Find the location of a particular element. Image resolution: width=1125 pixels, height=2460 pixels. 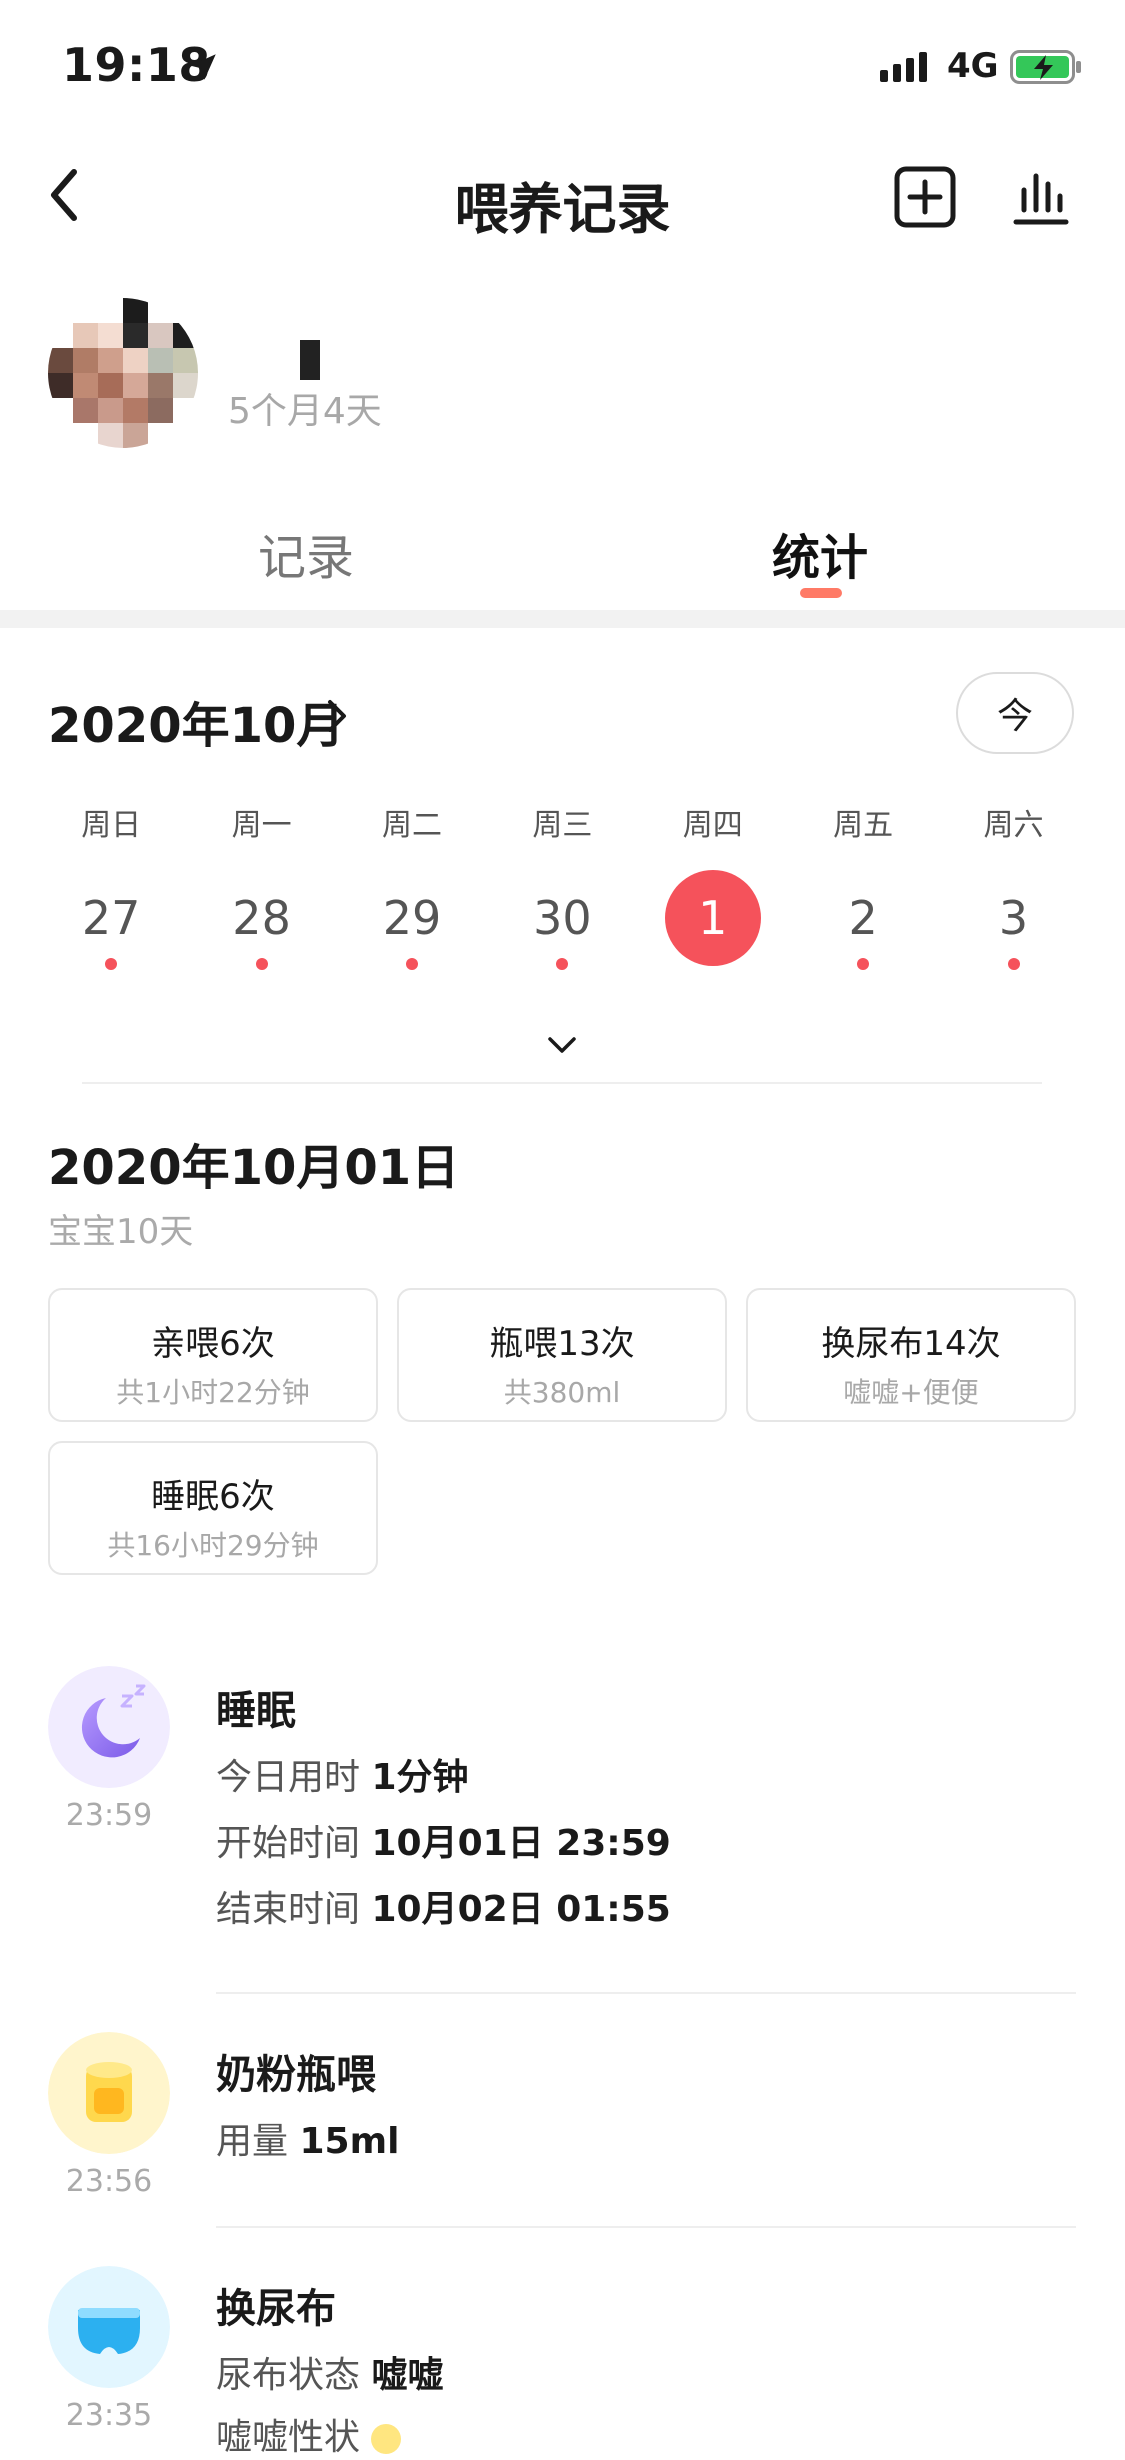

weekday-label: 周日 is located at coordinates (111, 825).